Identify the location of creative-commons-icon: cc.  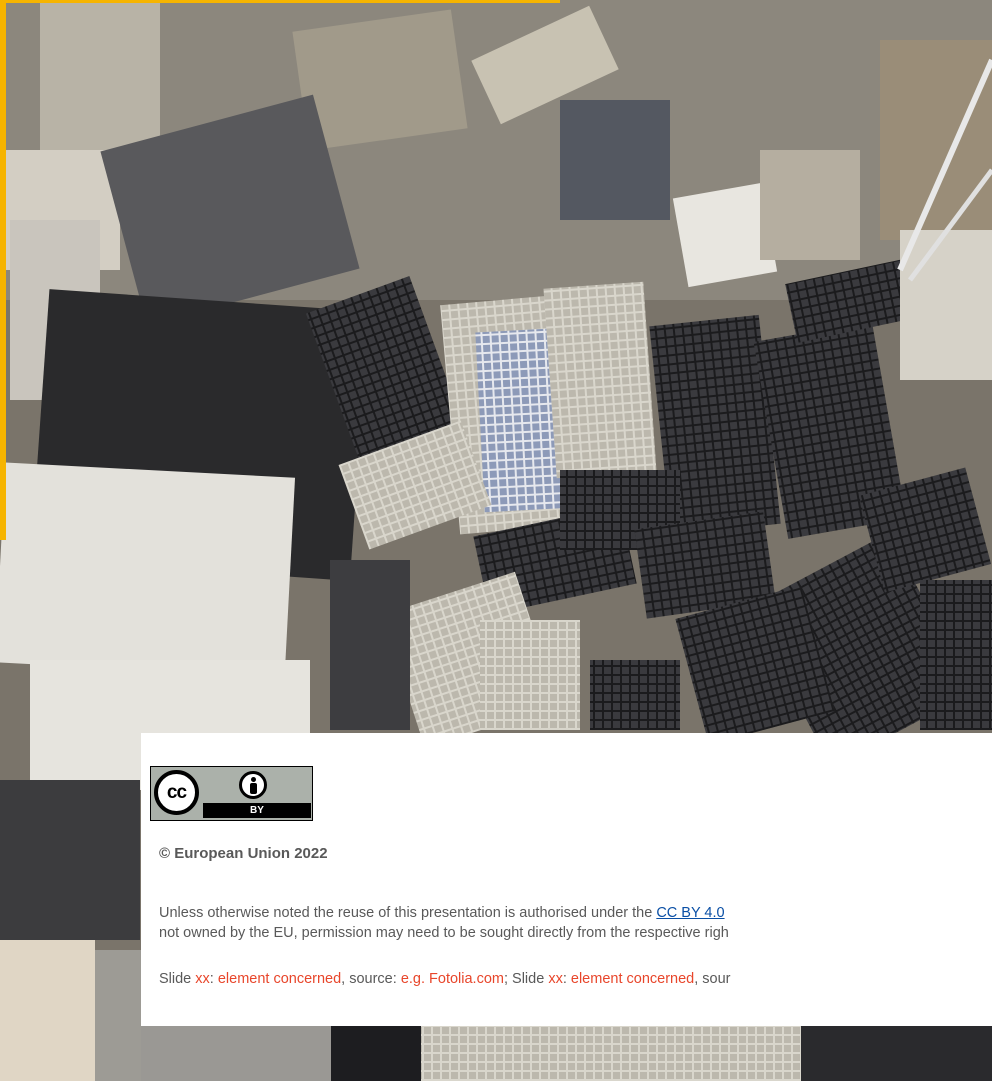
(176, 792).